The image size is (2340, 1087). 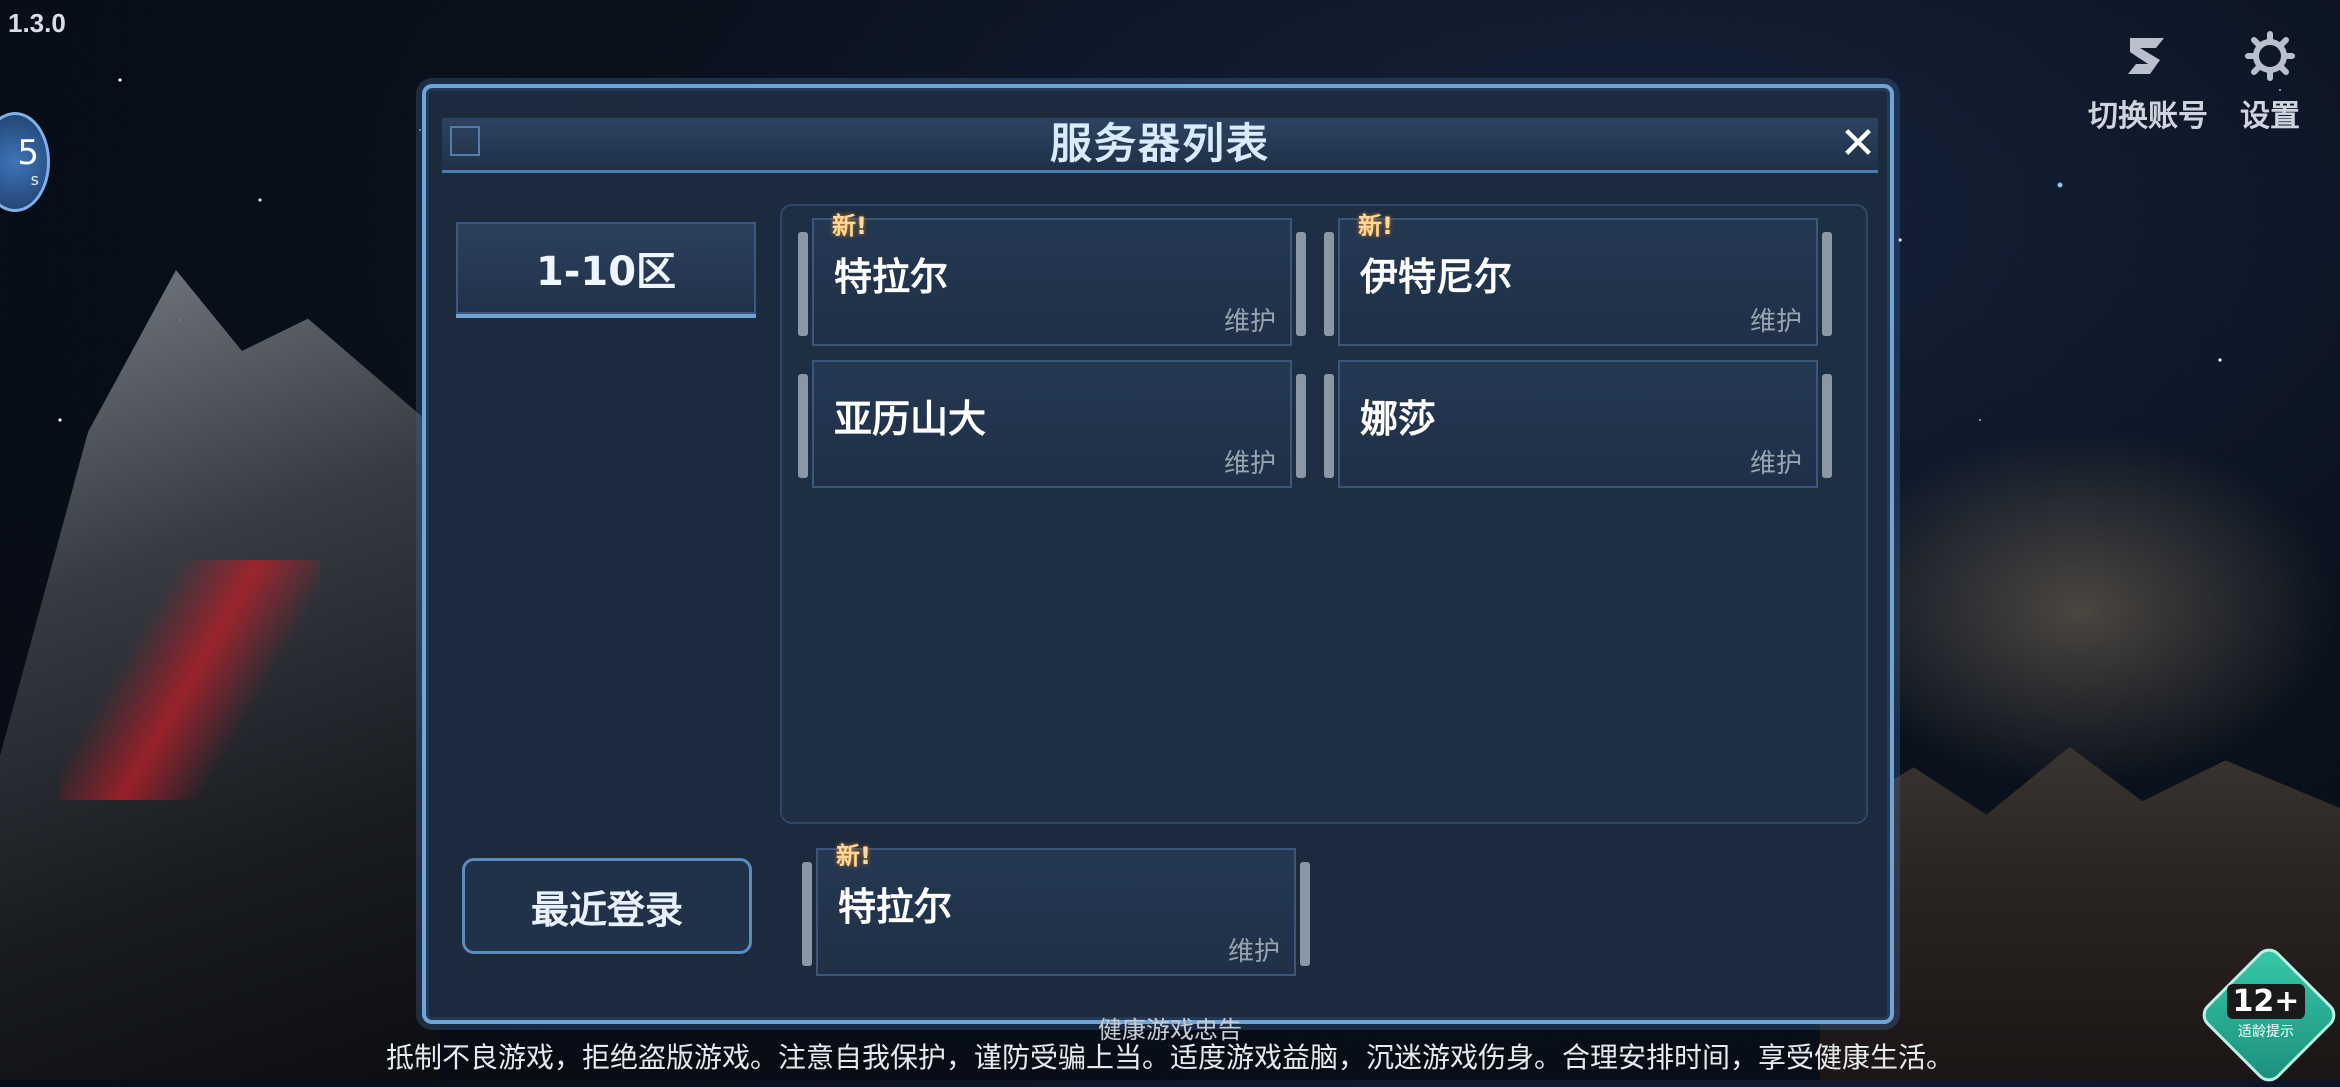 What do you see at coordinates (2266, 1001) in the screenshot?
I see `age-rating-label: 12+` at bounding box center [2266, 1001].